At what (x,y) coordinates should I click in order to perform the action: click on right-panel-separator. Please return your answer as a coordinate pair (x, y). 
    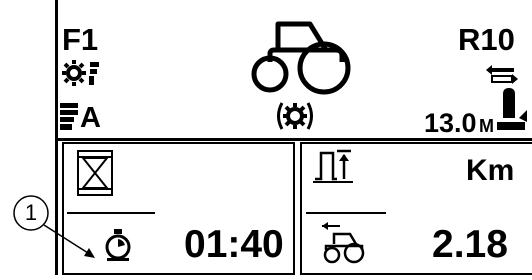
    Looking at the image, I should click on (346, 213).